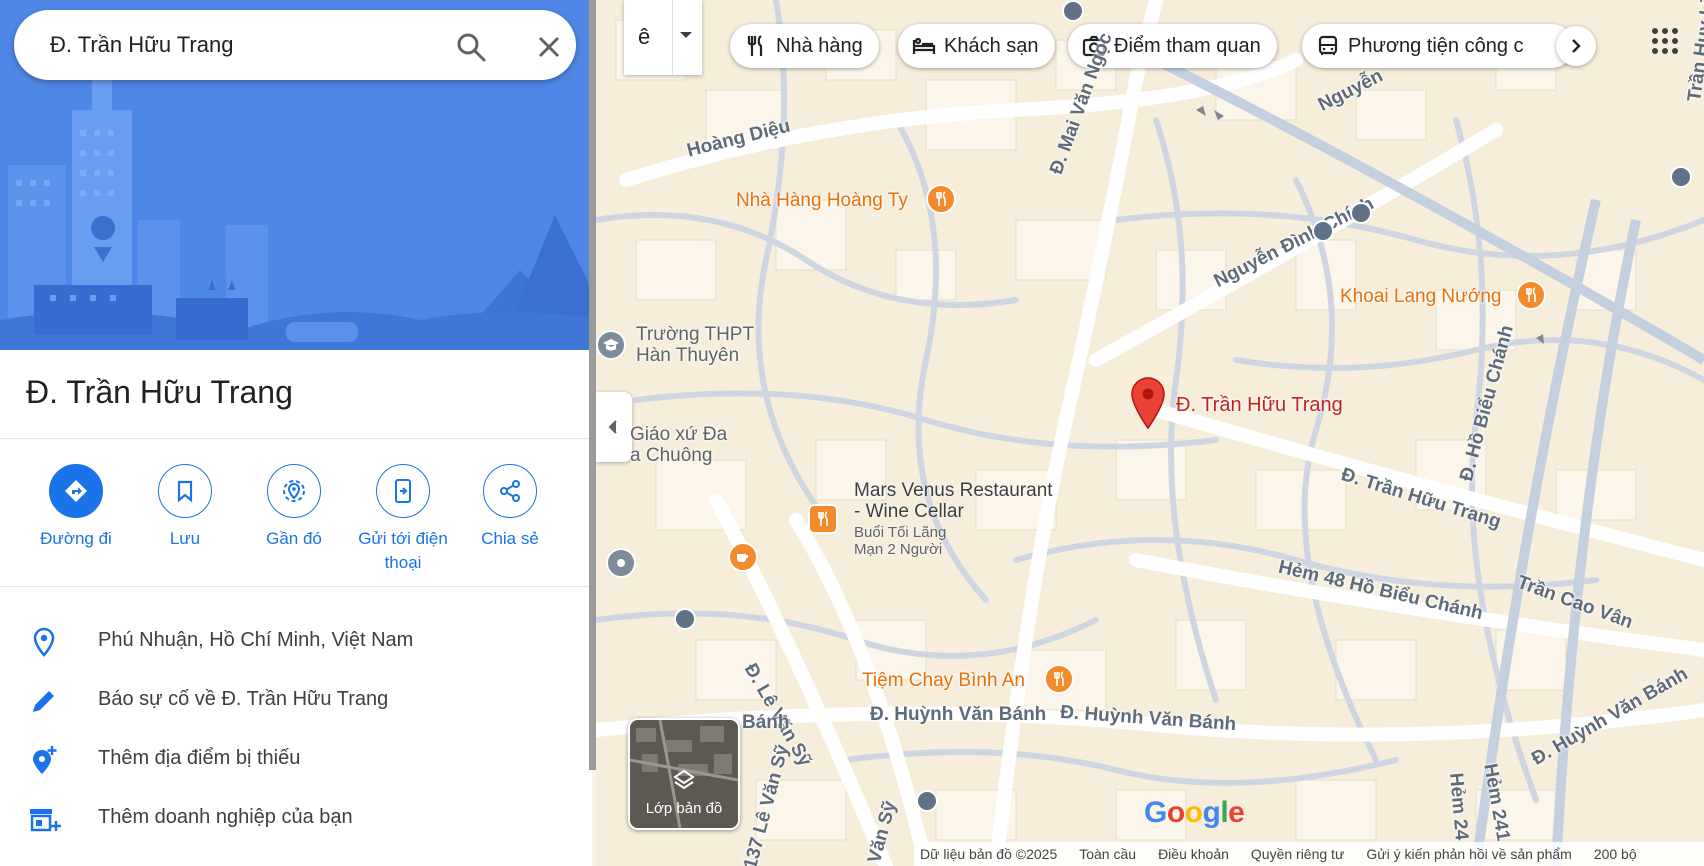 The height and width of the screenshot is (866, 1704). Describe the element at coordinates (471, 47) in the screenshot. I see `search-icon` at that location.